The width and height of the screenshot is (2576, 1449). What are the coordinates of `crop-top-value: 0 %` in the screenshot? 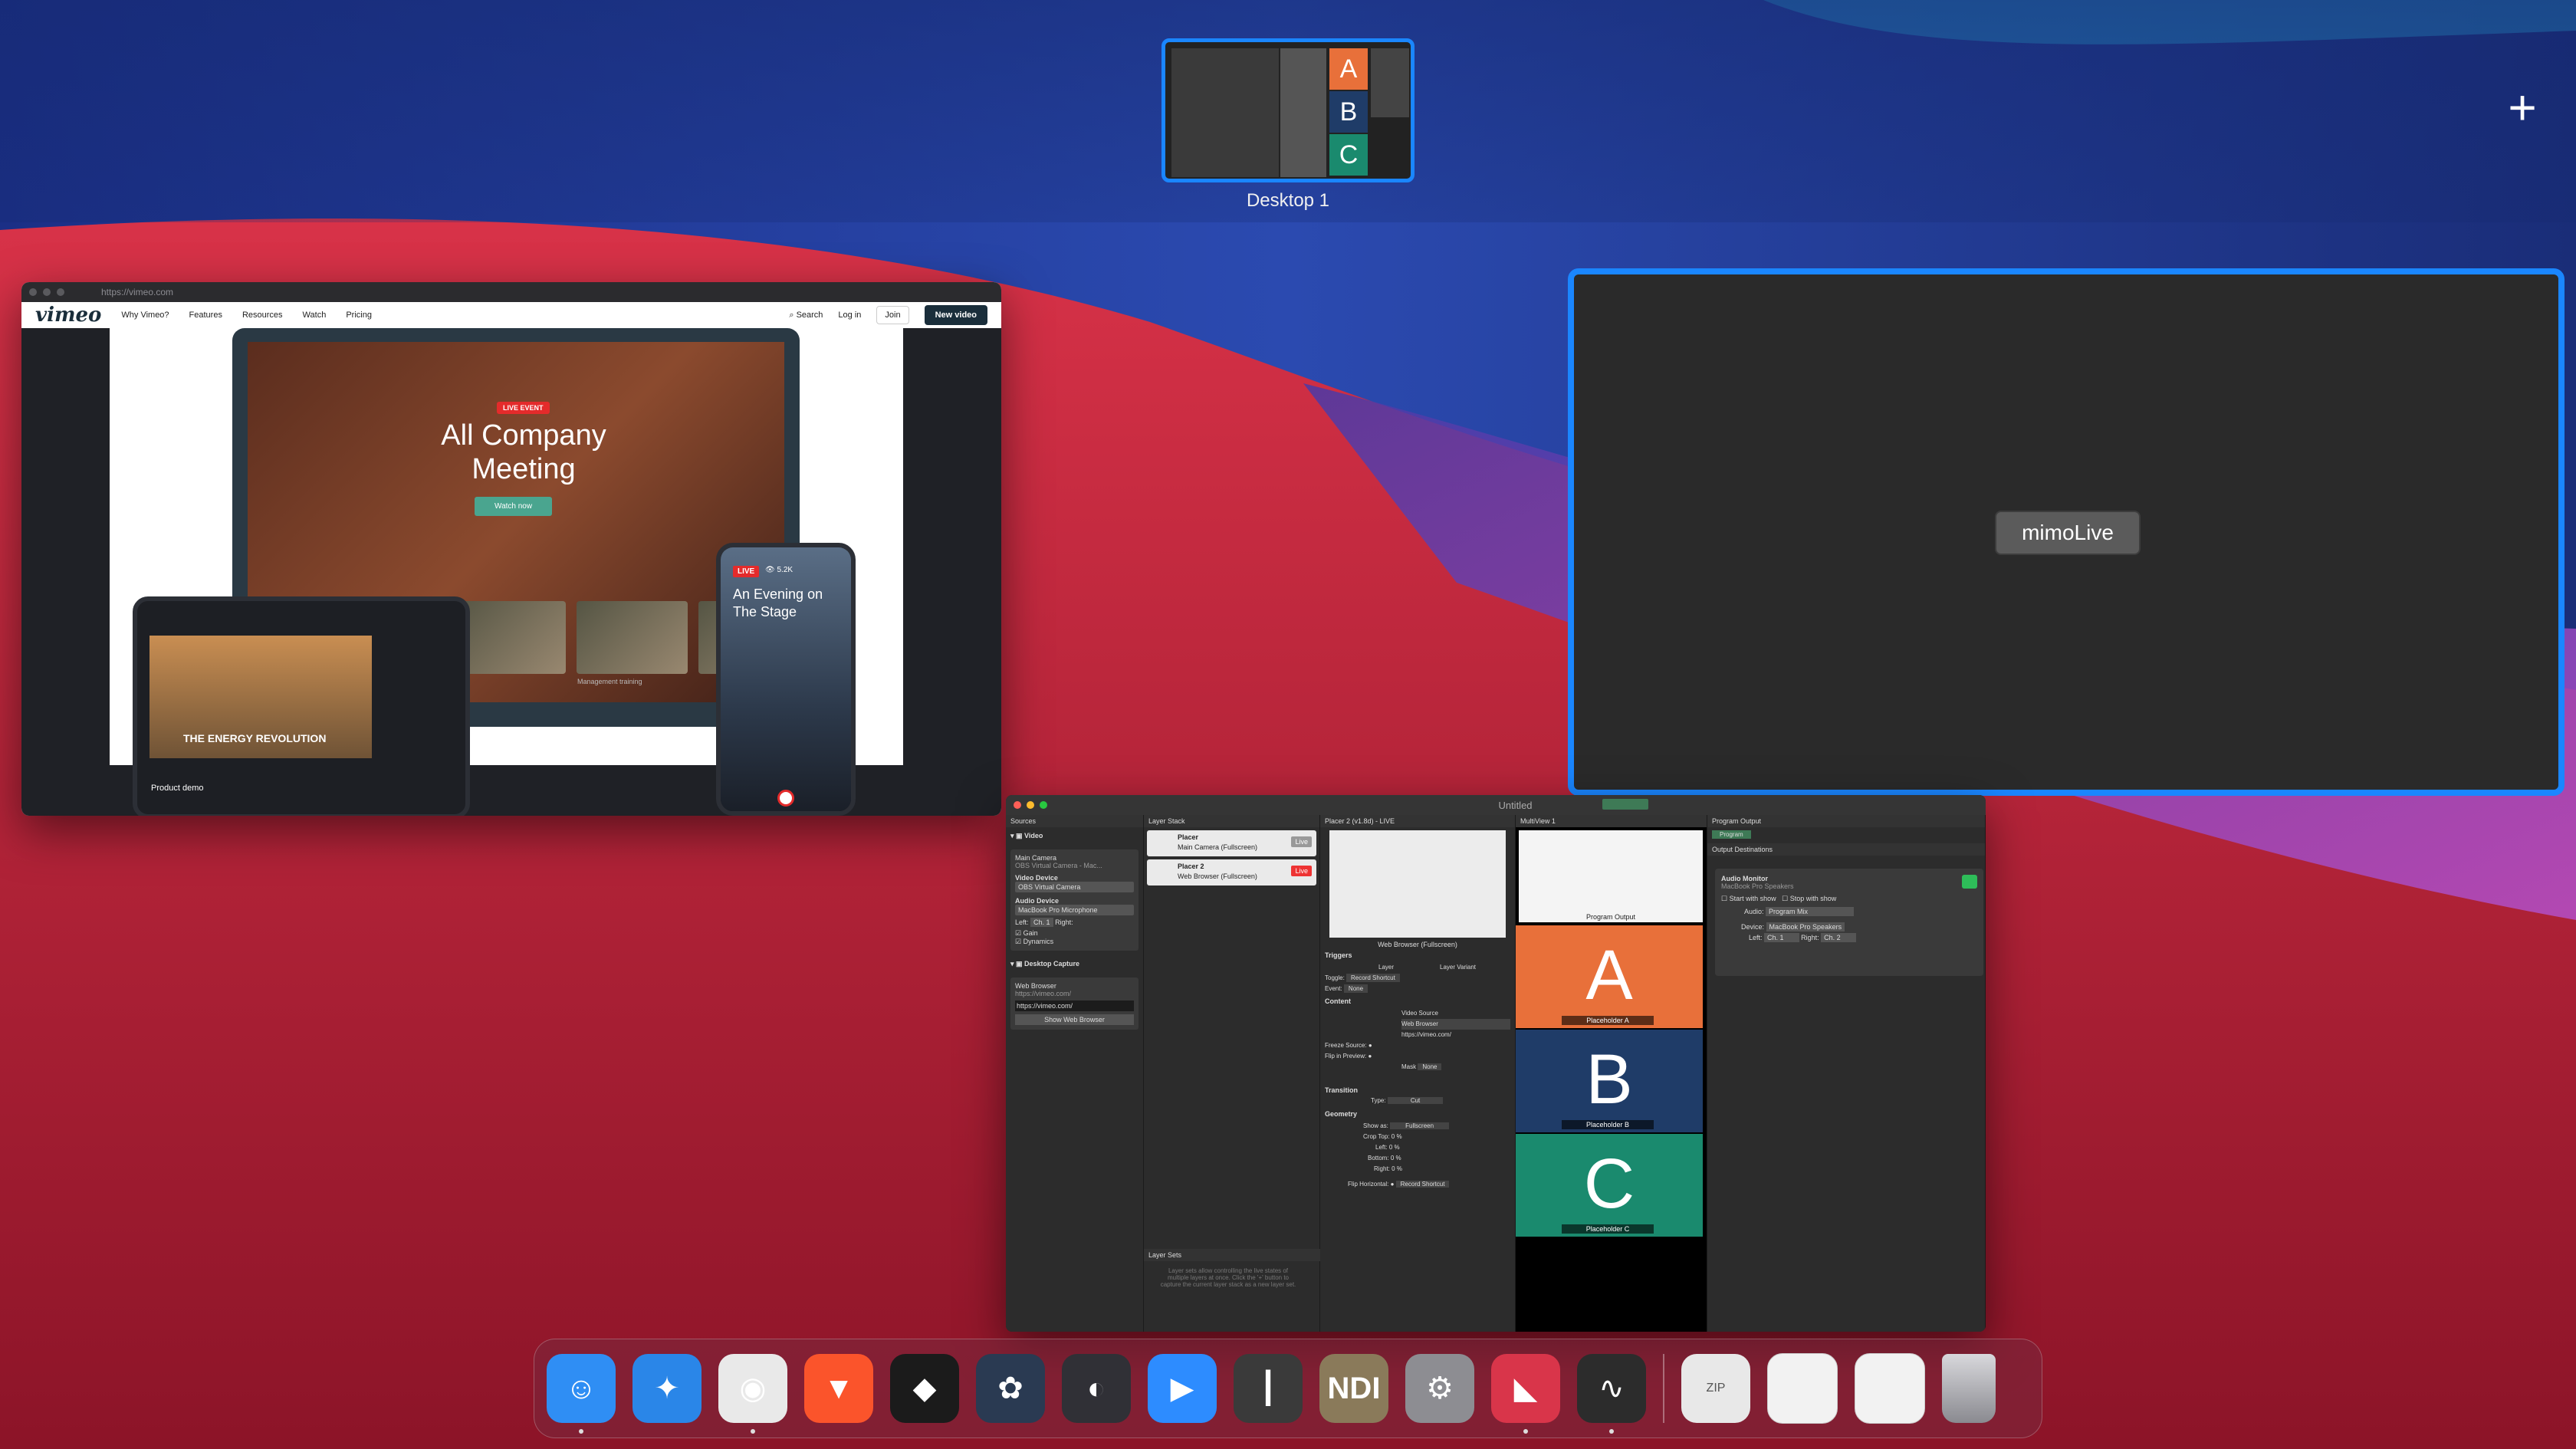 It's located at (1397, 1136).